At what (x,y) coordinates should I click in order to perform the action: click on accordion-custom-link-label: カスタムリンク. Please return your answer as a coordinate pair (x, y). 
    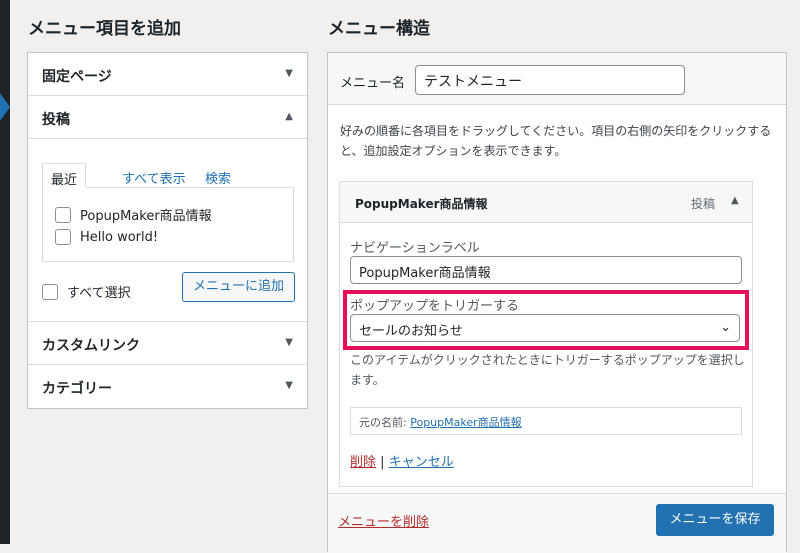
    Looking at the image, I should click on (91, 346).